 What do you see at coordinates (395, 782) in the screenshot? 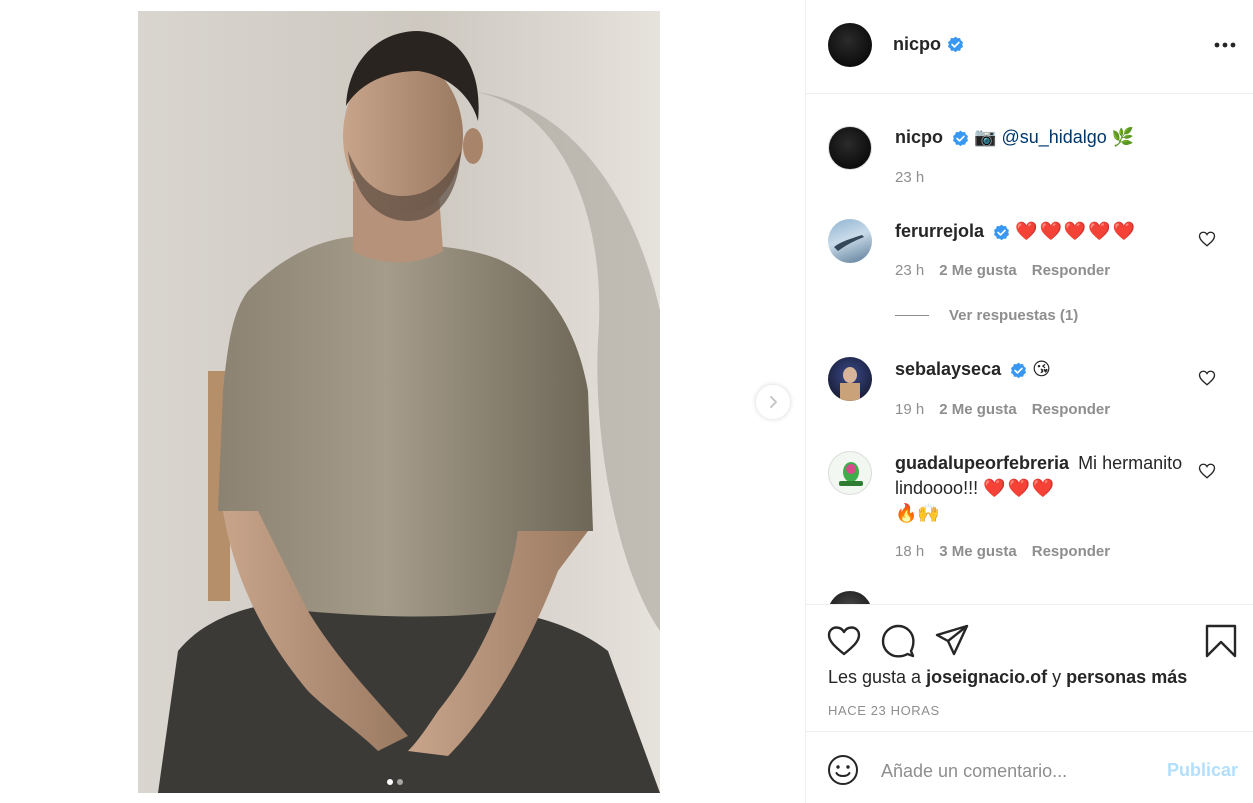
I see `carousel-dots` at bounding box center [395, 782].